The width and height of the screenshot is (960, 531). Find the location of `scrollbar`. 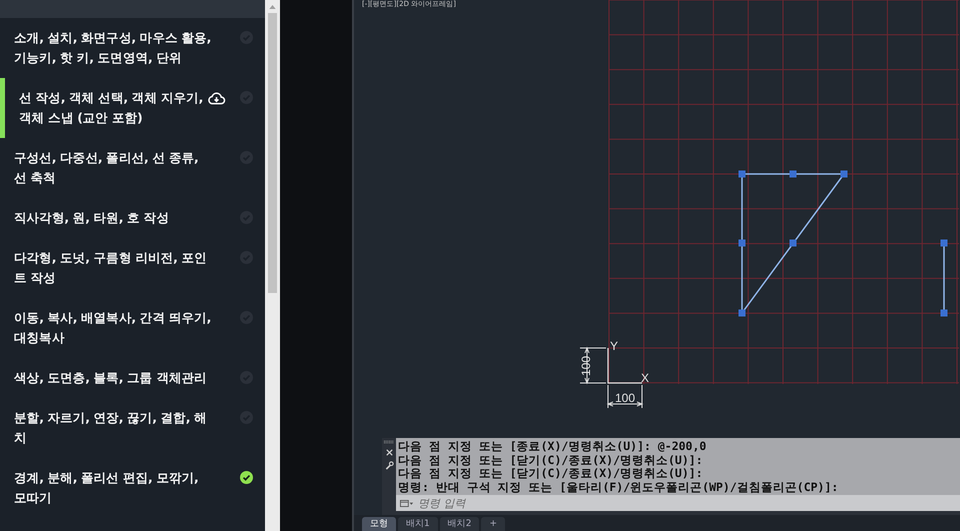

scrollbar is located at coordinates (272, 265).